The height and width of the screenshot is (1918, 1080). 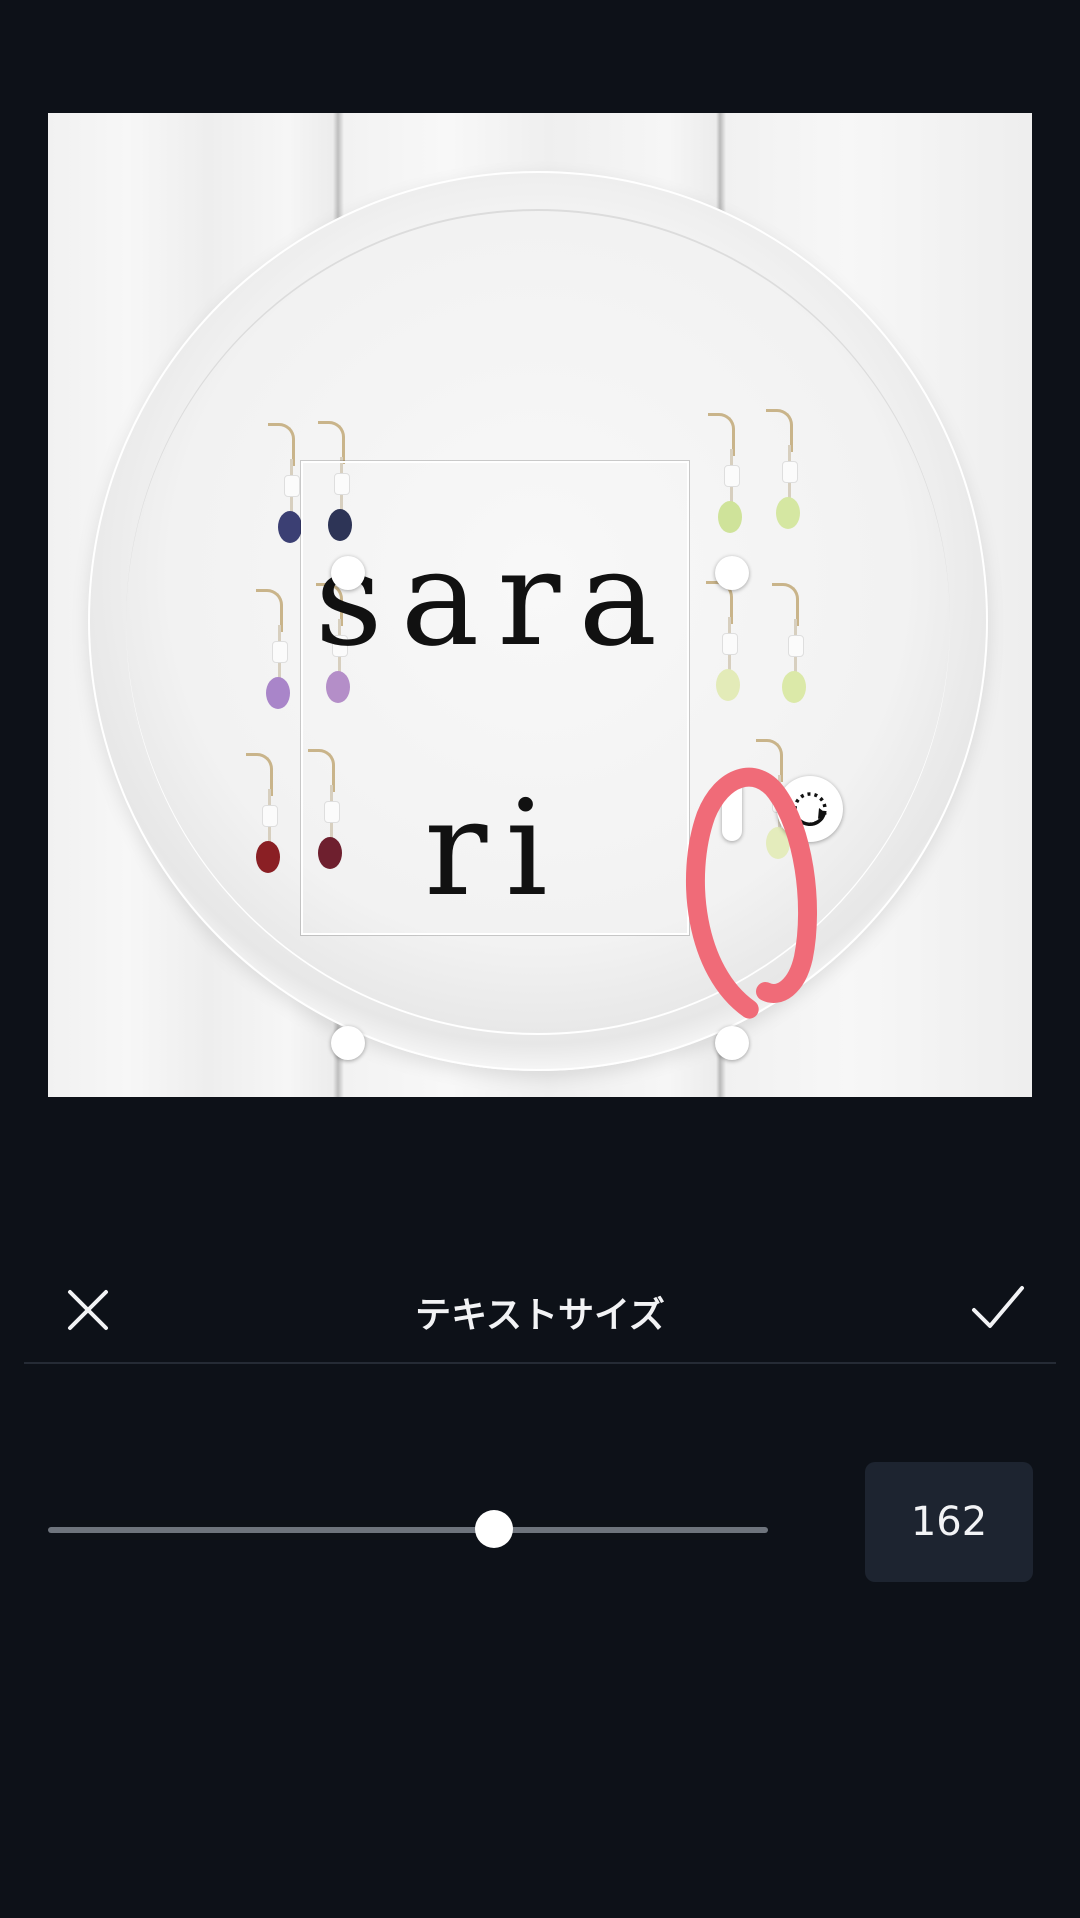 I want to click on resize-handle-top-right, so click(x=732, y=573).